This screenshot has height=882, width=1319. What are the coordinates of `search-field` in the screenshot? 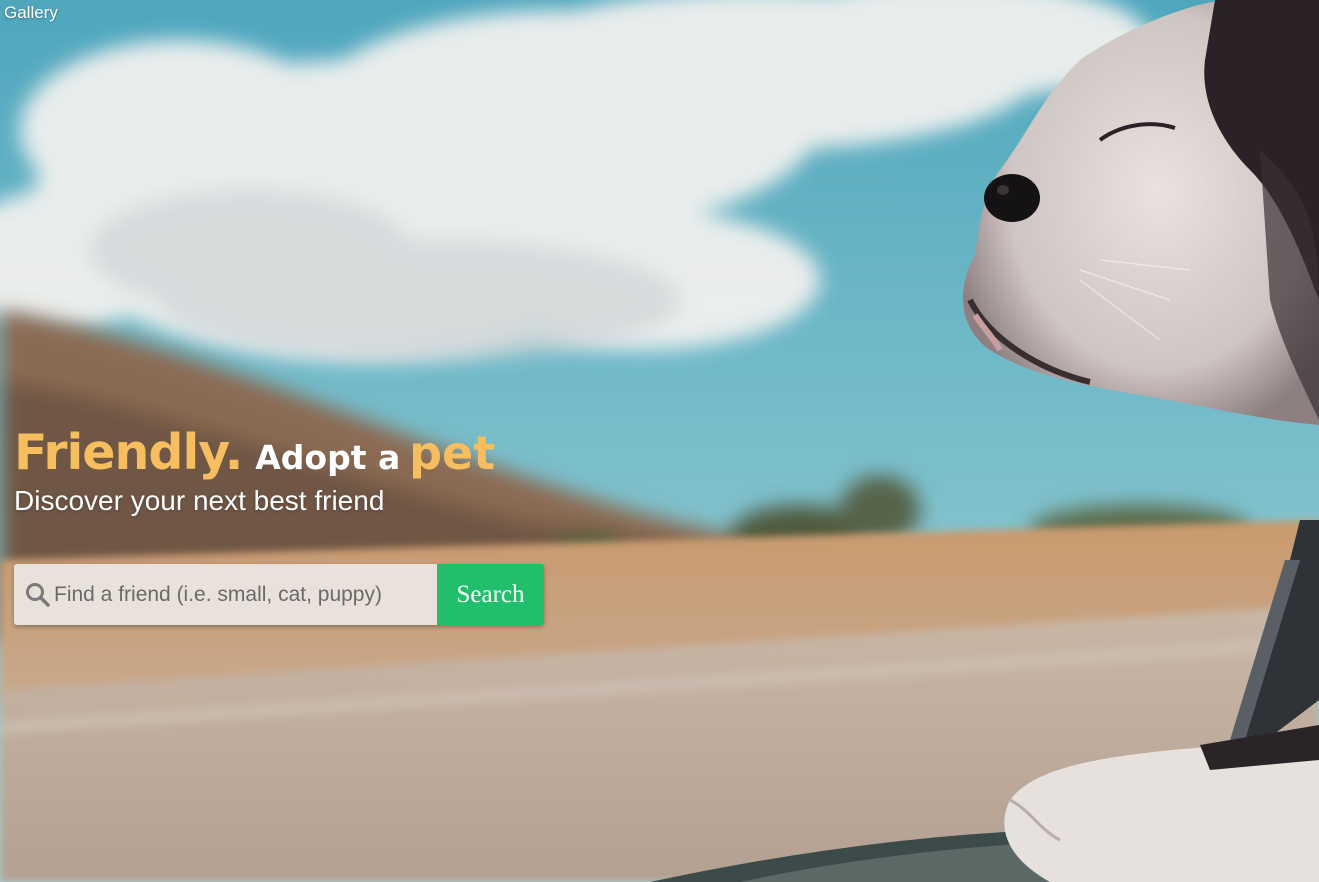 It's located at (225, 594).